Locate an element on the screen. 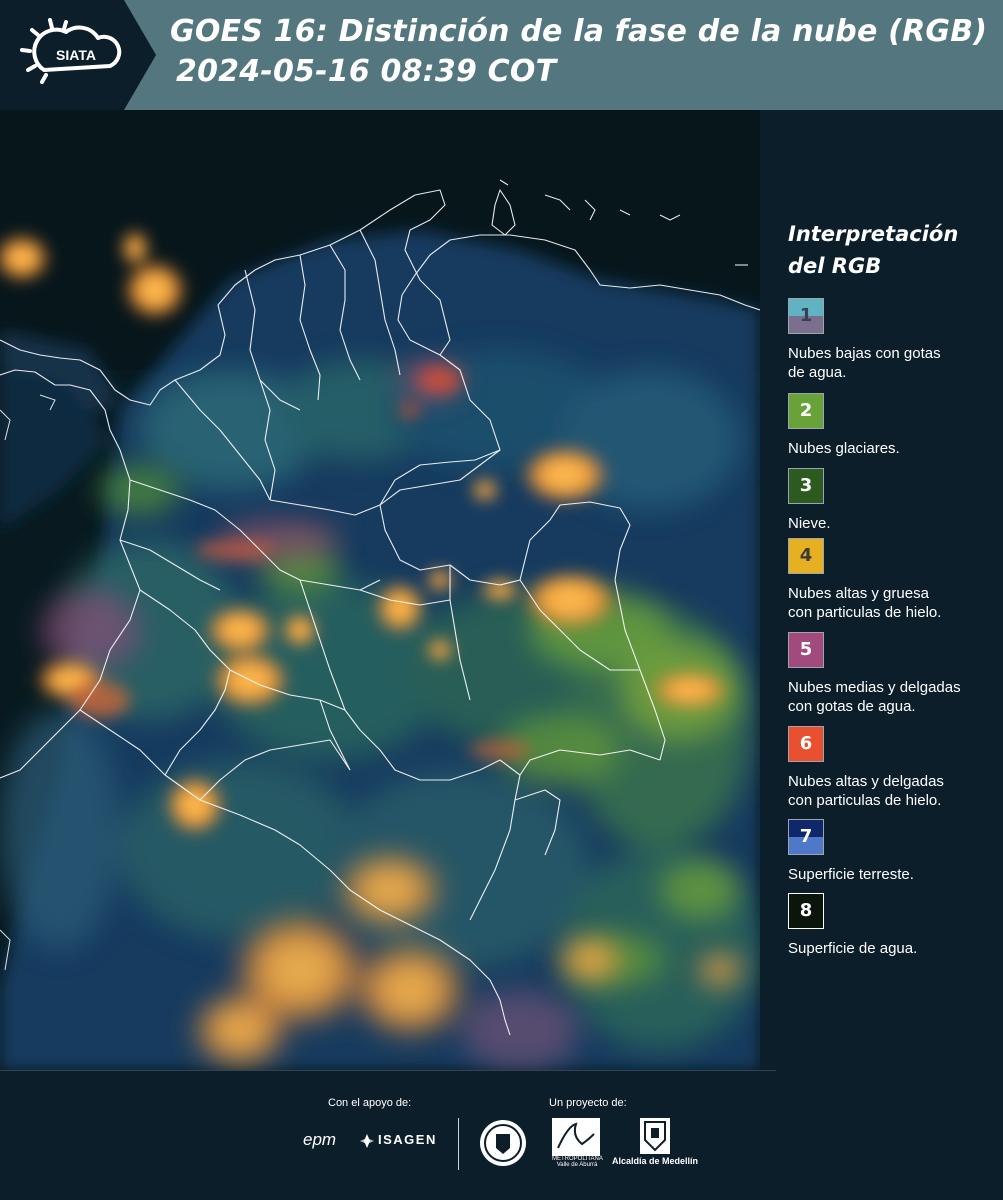 The height and width of the screenshot is (1200, 1003). legend-swatch-num: 6 is located at coordinates (806, 743).